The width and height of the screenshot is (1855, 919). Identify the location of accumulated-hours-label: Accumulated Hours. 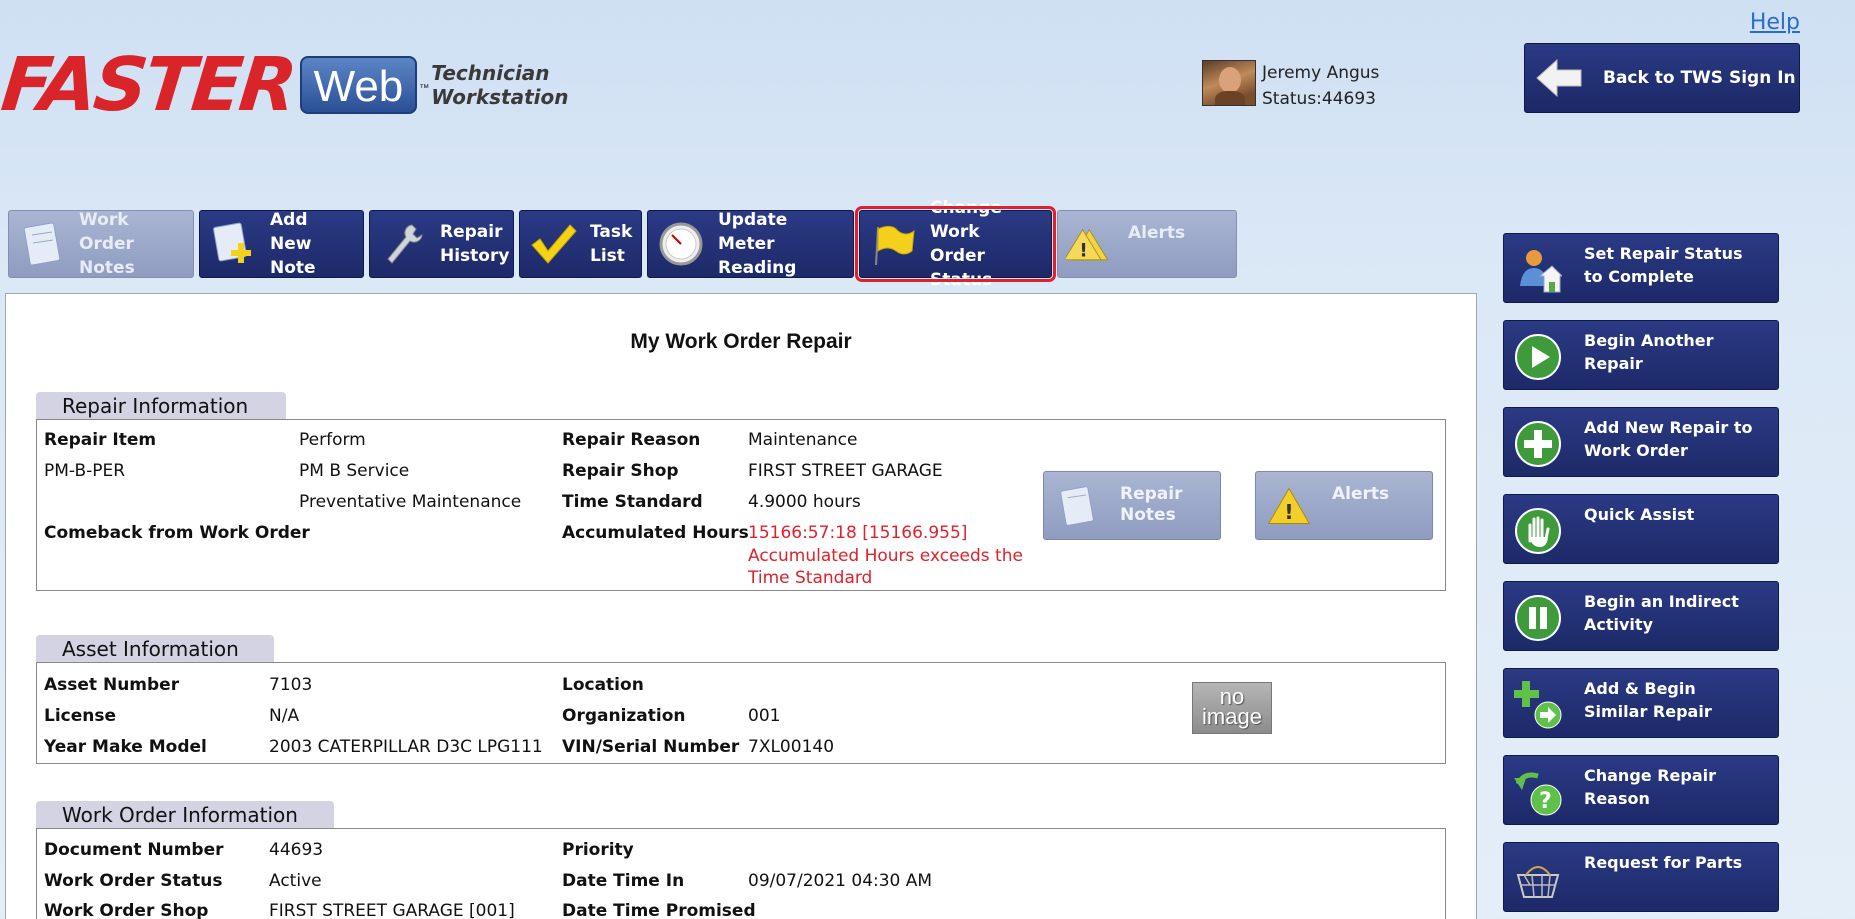
(655, 533).